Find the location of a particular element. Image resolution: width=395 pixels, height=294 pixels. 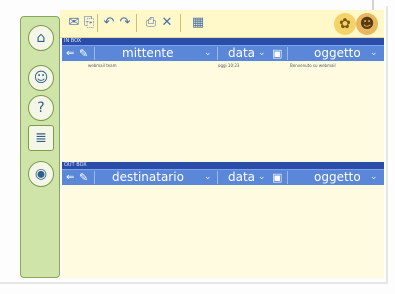

user-icon: ☻ is located at coordinates (367, 24).